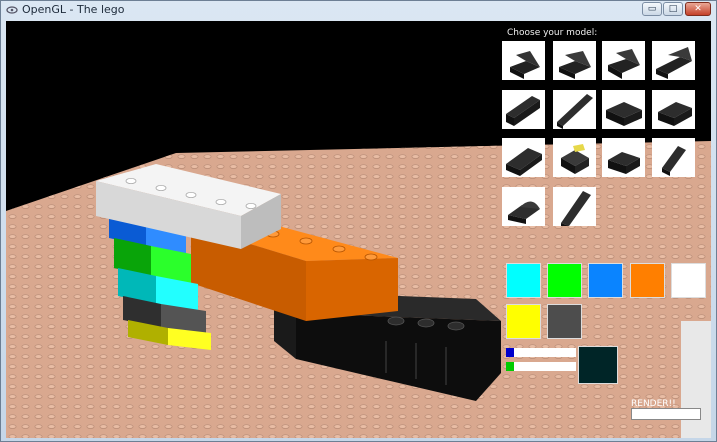  Describe the element at coordinates (523, 321) in the screenshot. I see `color-swatch-yellow` at that location.